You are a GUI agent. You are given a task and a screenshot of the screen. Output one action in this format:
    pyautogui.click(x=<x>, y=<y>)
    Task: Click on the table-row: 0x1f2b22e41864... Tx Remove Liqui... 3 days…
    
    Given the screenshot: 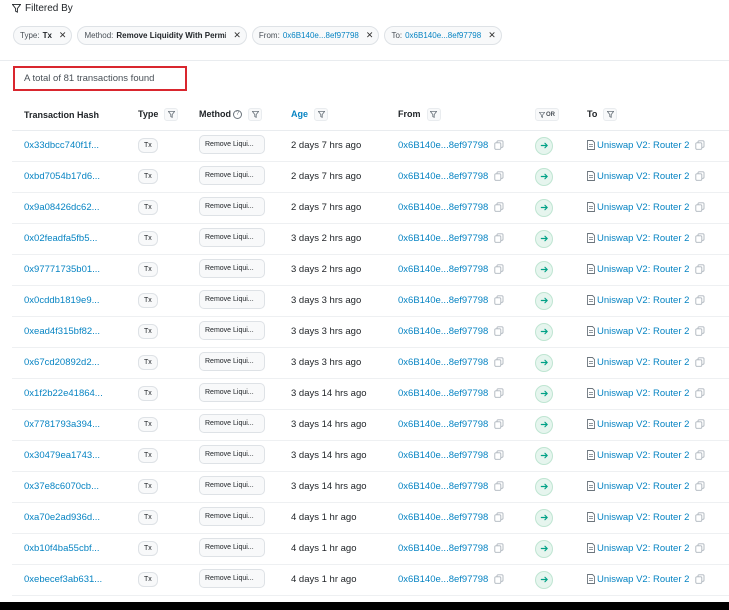 What is the action you would take?
    pyautogui.click(x=370, y=394)
    